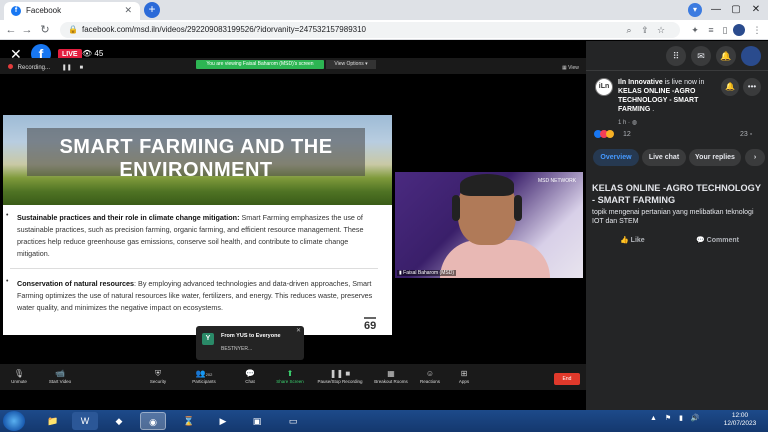  I want to click on media-taskbar-icon: ▣, so click(257, 421).